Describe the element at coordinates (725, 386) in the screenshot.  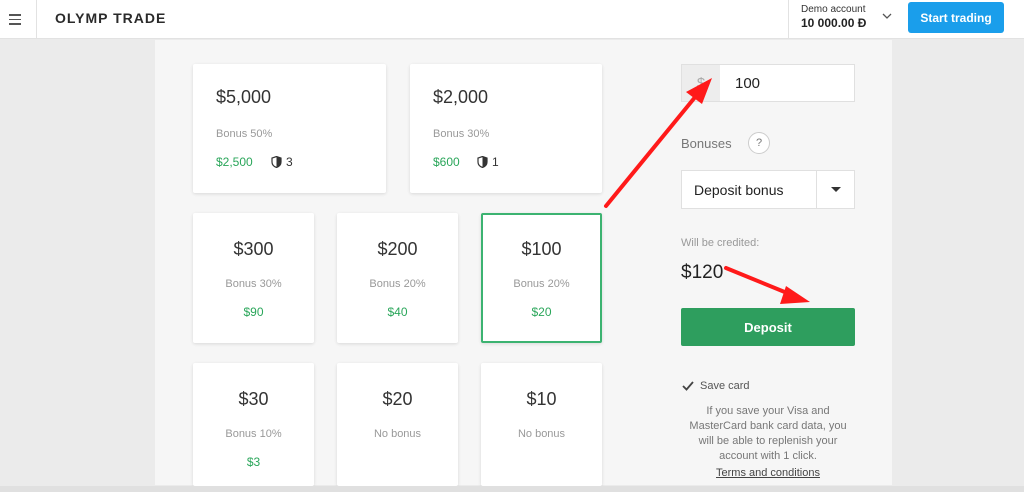
I see `save-card-label: Save card` at that location.